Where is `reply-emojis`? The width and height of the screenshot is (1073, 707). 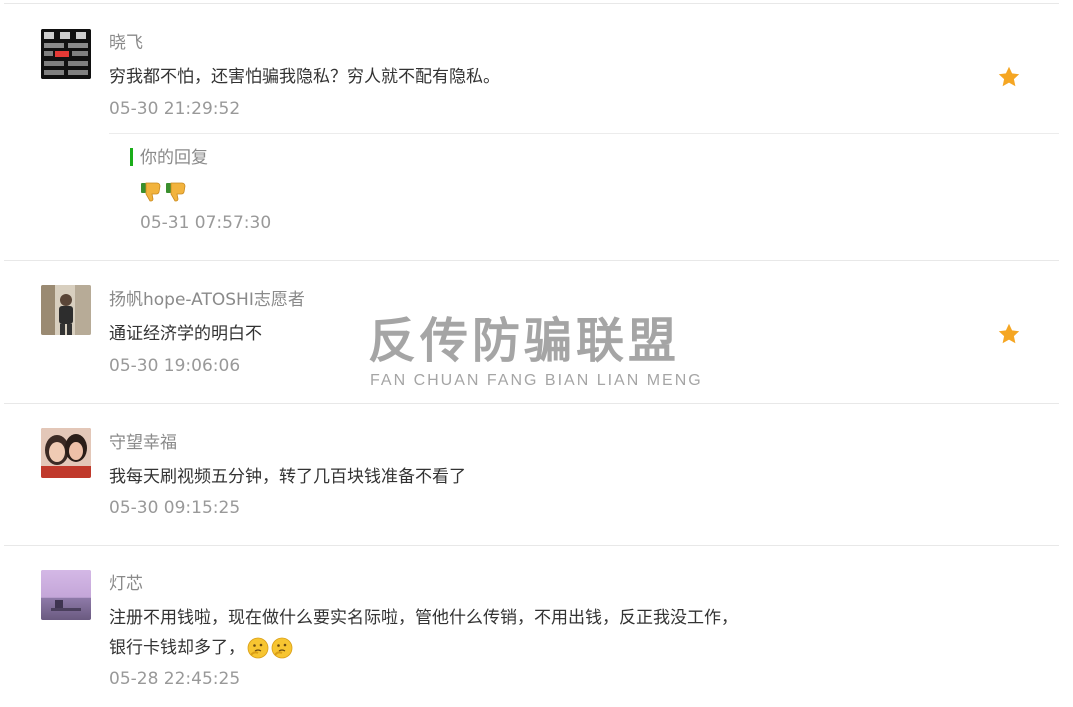 reply-emojis is located at coordinates (165, 194).